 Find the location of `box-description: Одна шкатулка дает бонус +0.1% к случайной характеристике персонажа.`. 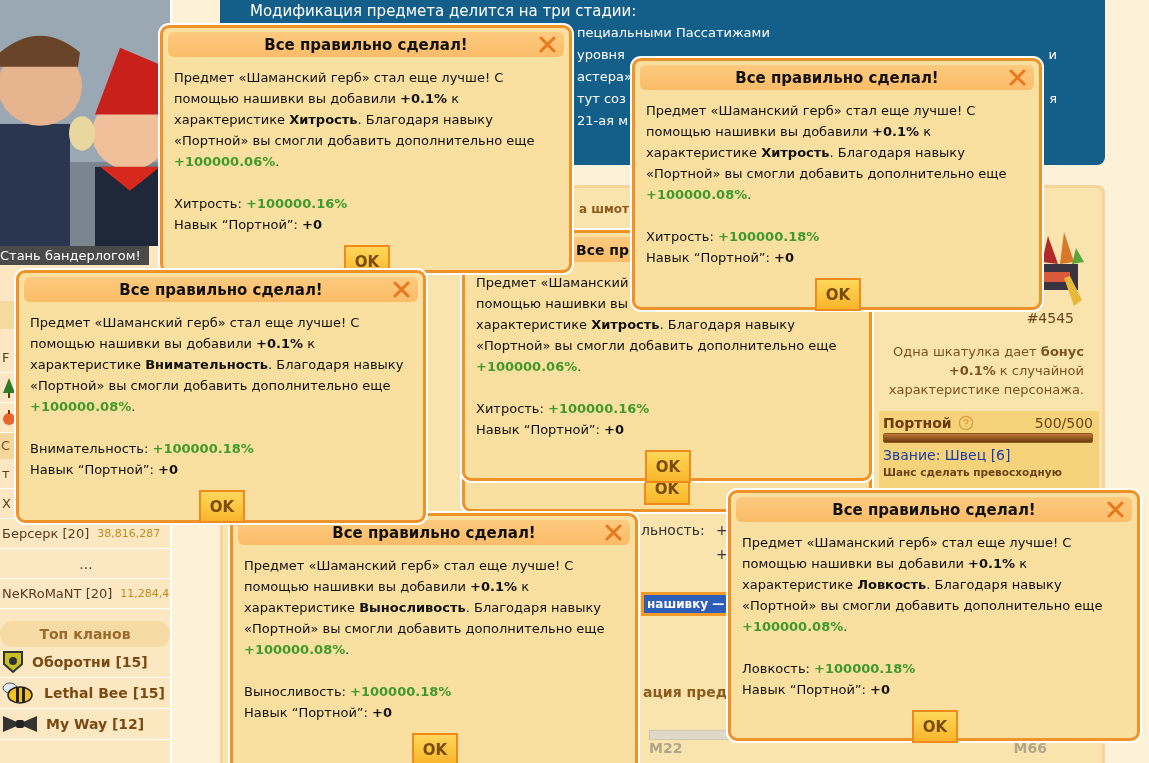

box-description: Одна шкатулка дает бонус +0.1% к случайной характеристике персонажа. is located at coordinates (985, 371).